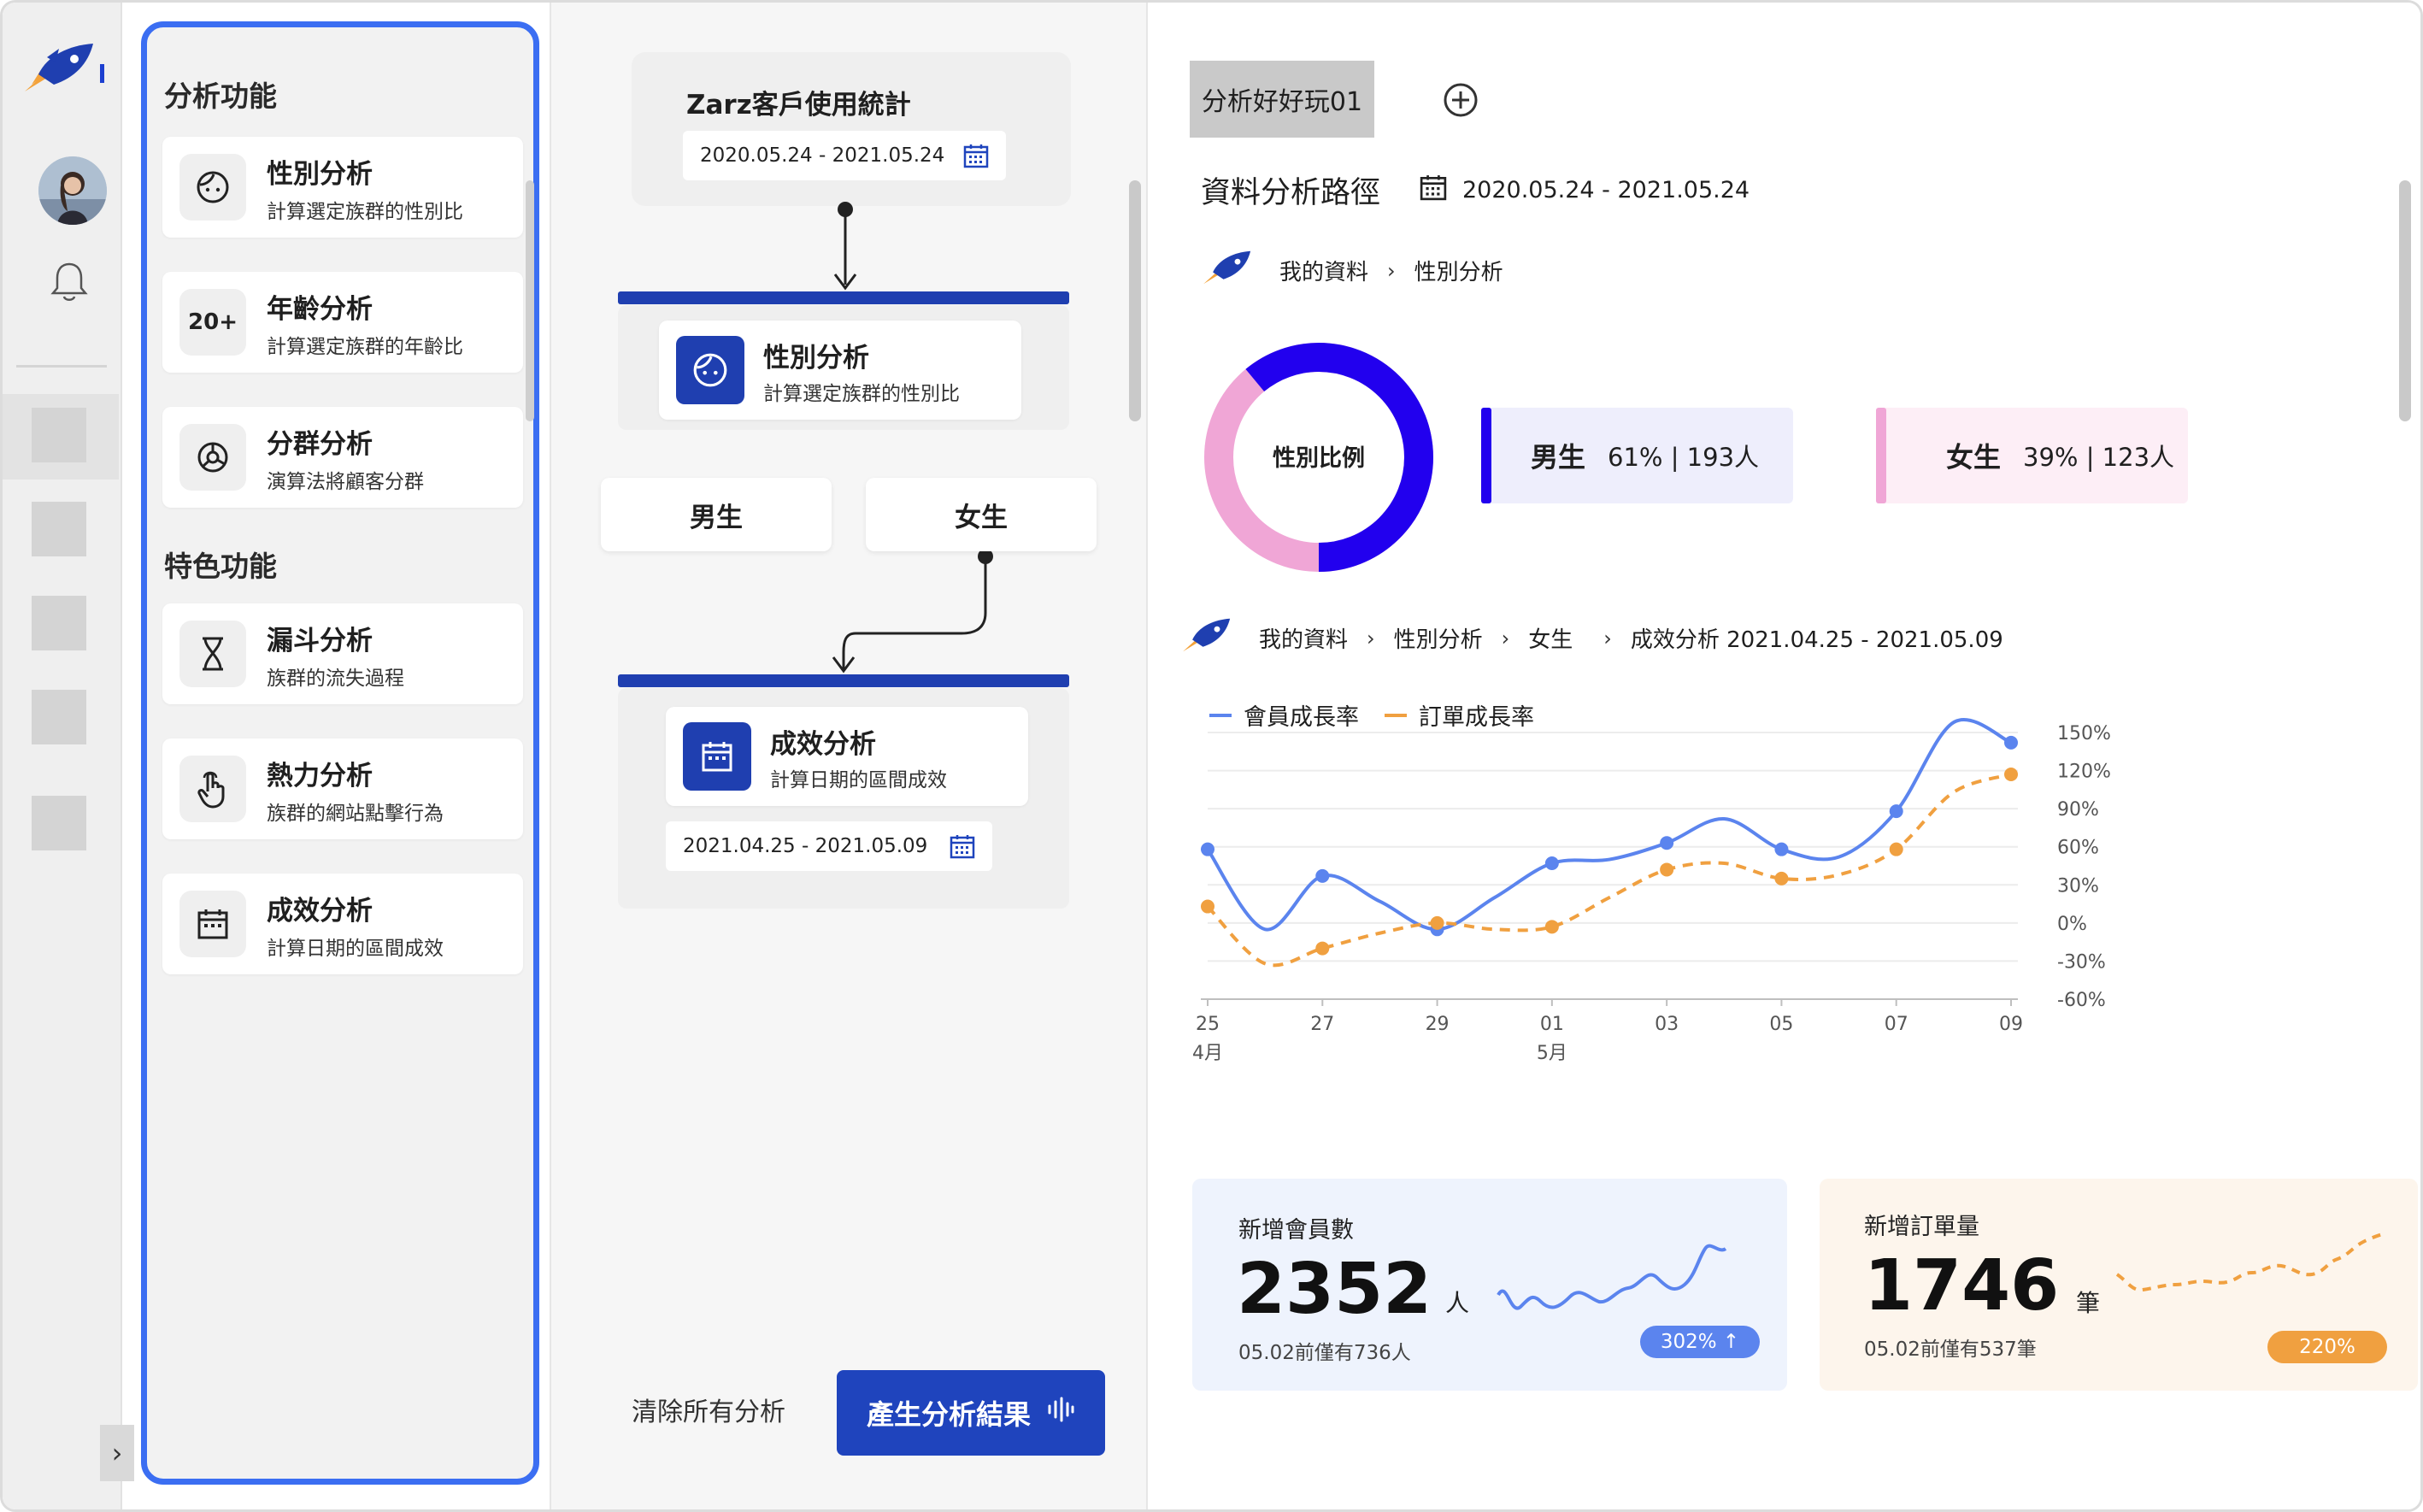 The height and width of the screenshot is (1512, 2423). What do you see at coordinates (823, 744) in the screenshot?
I see `flow-node-title: 成效分析` at bounding box center [823, 744].